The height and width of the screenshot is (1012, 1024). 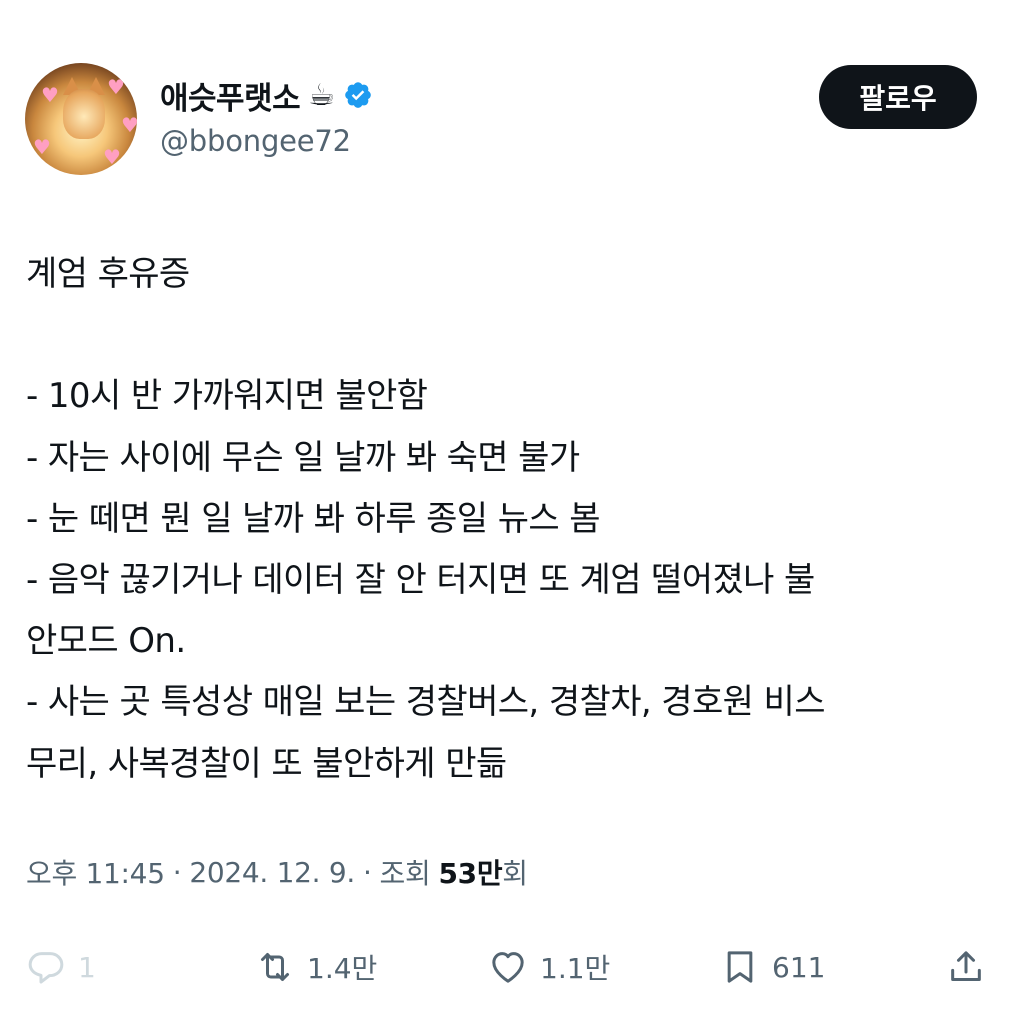 I want to click on heart-icon, so click(x=508, y=967).